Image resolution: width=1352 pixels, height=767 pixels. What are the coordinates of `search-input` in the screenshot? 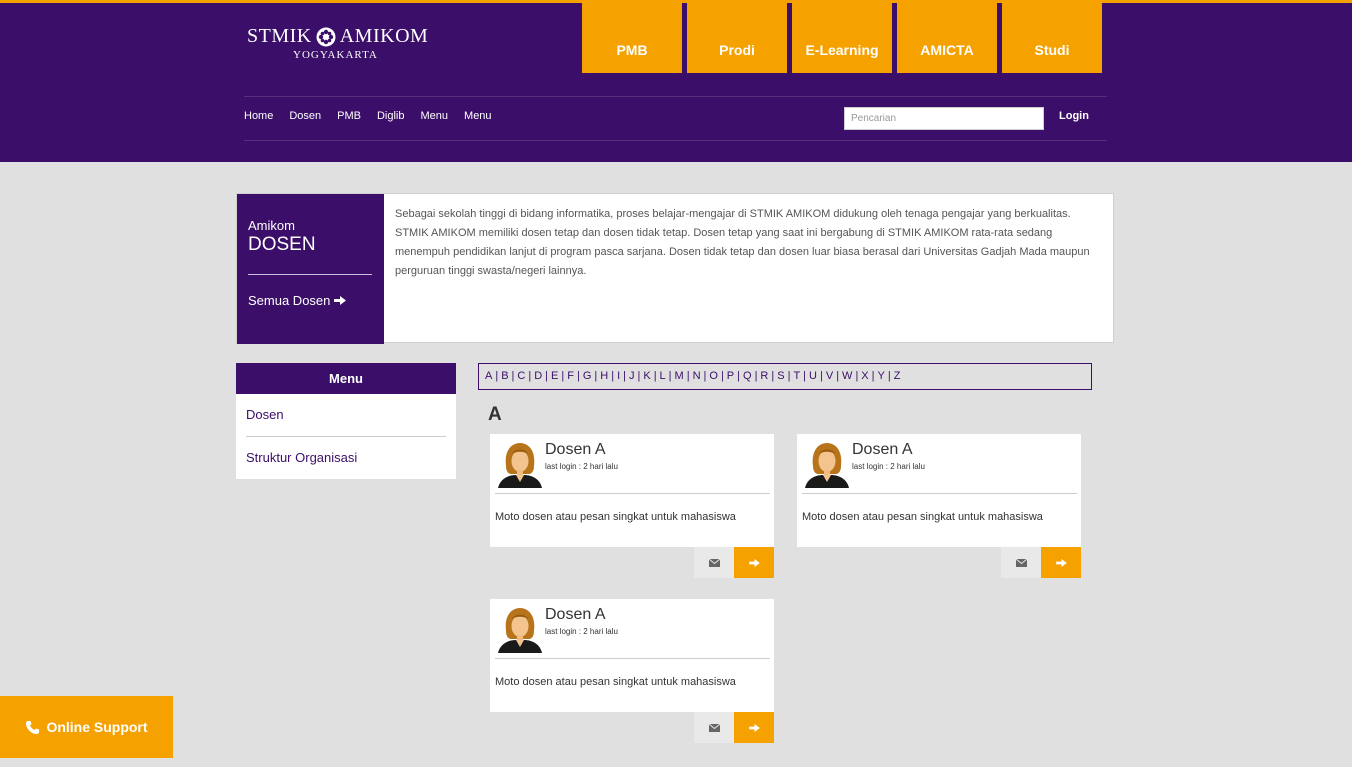 It's located at (944, 118).